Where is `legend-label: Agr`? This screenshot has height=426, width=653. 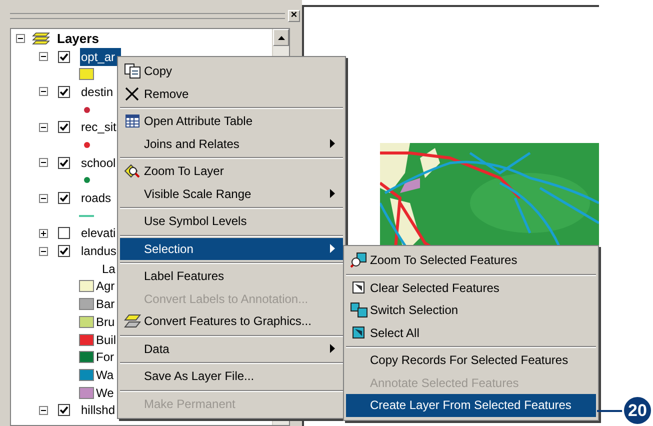
legend-label: Agr is located at coordinates (105, 287).